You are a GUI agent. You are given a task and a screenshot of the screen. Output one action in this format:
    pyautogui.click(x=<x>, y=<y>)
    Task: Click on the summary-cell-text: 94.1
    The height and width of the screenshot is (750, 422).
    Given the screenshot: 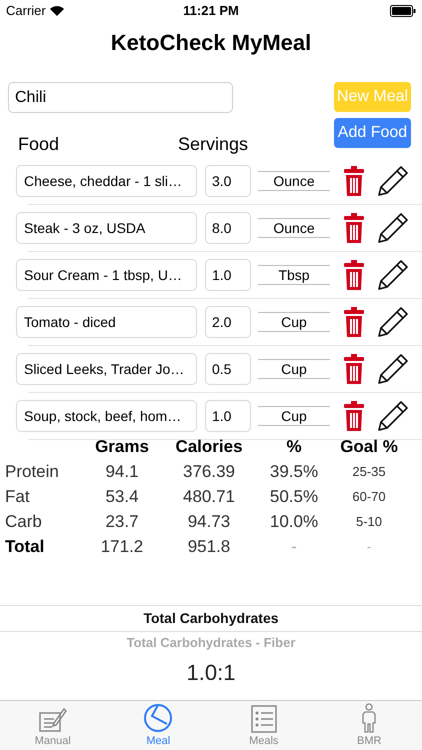 What is the action you would take?
    pyautogui.click(x=122, y=472)
    